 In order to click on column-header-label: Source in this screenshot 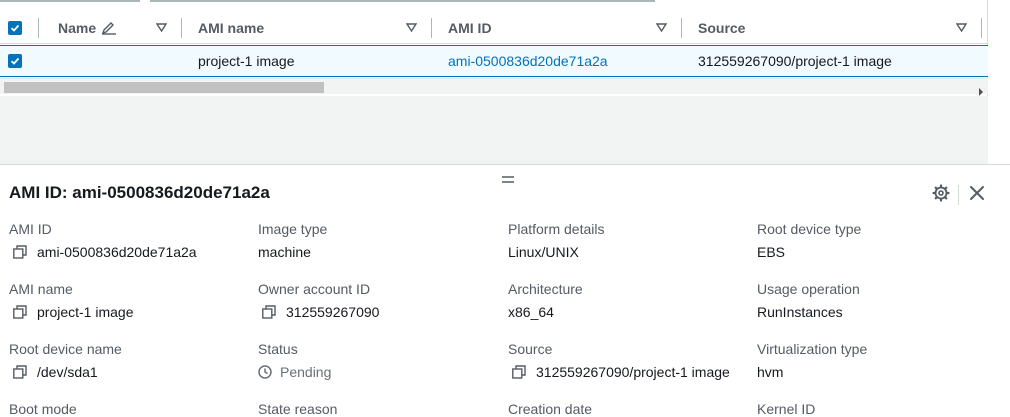, I will do `click(722, 27)`.